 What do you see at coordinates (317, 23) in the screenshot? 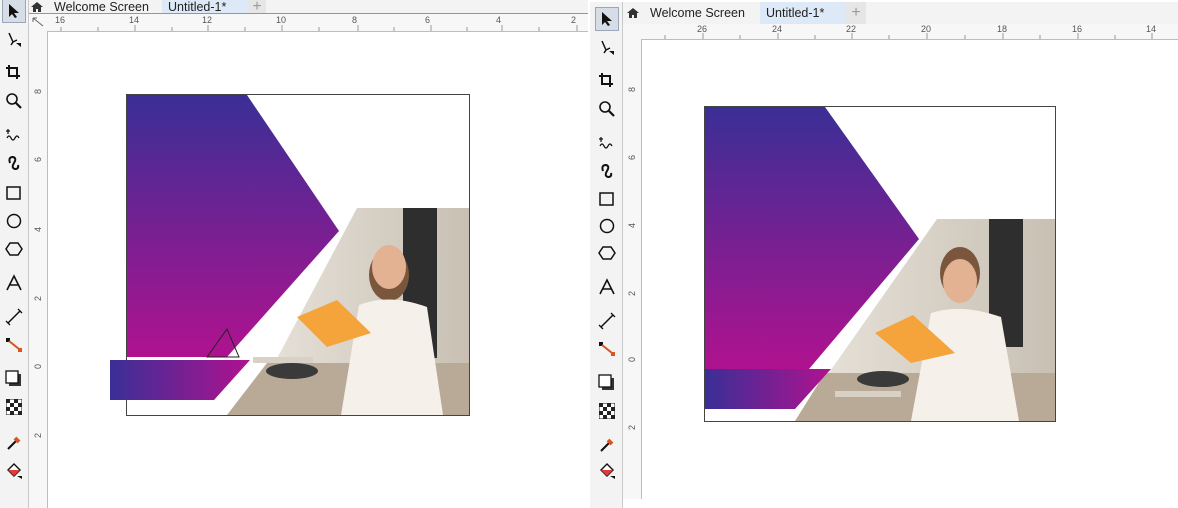
I see `horizontal-ruler: 16 14 12 10 8 6 4 2` at bounding box center [317, 23].